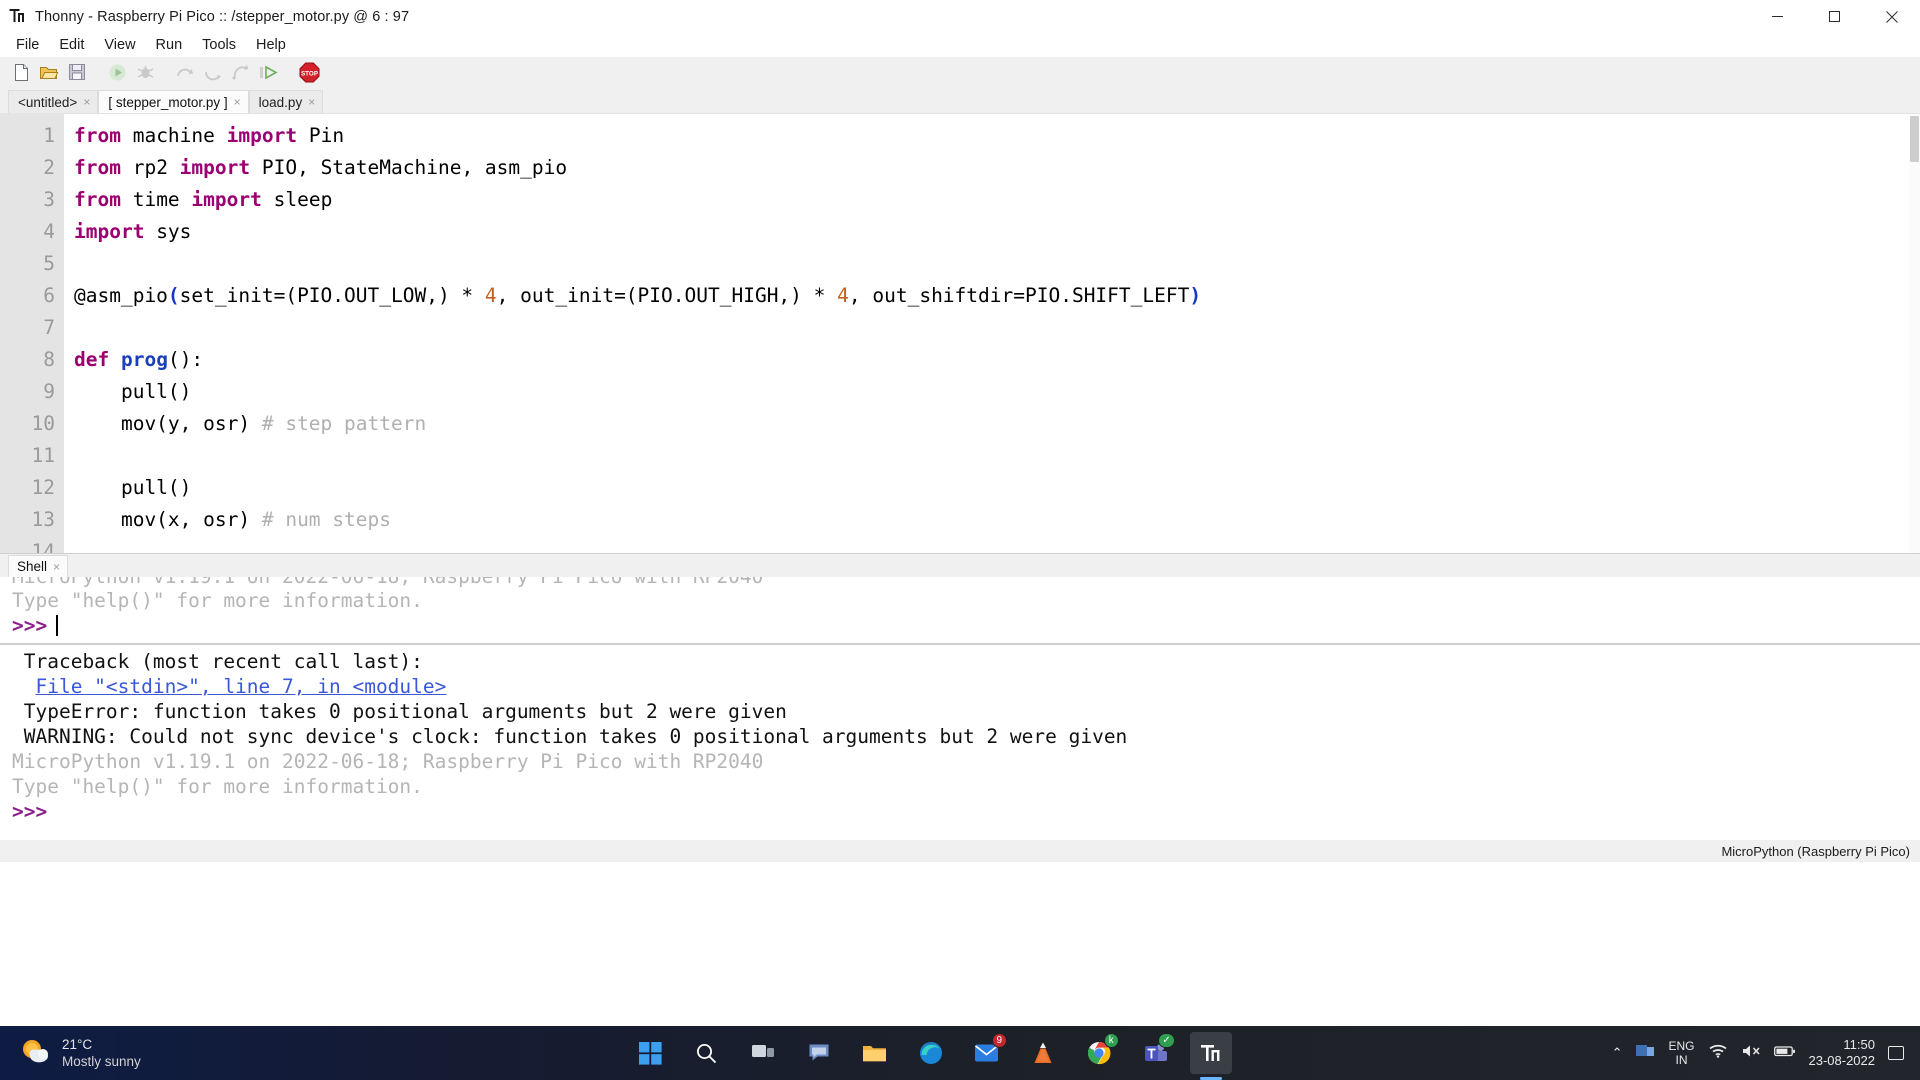 The image size is (1920, 1080). I want to click on line-number-gutter: 1234567891011121314151617, so click(32, 333).